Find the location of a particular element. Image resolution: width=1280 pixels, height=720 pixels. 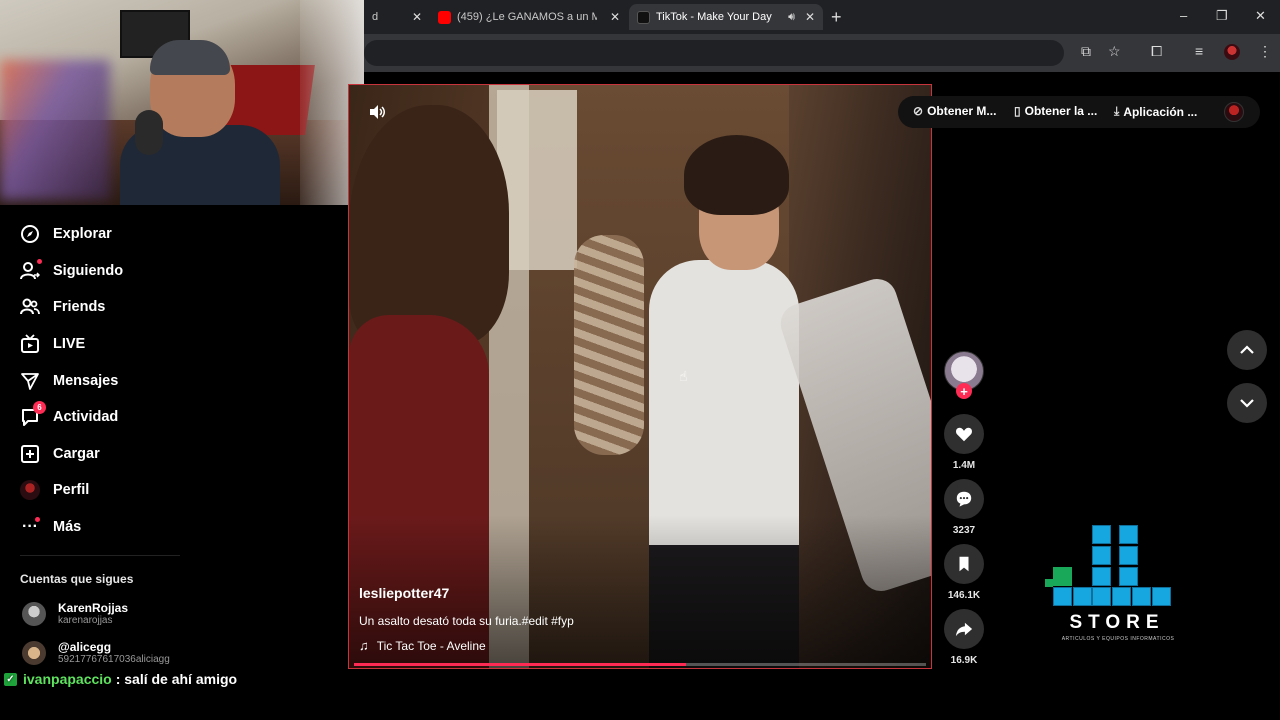

youtube-favicon-icon is located at coordinates (444, 17).